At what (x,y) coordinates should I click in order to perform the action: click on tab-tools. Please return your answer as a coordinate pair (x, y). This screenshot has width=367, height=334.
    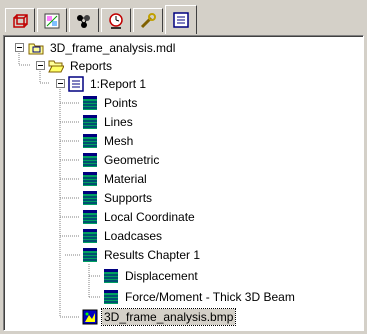
    Looking at the image, I should click on (148, 20).